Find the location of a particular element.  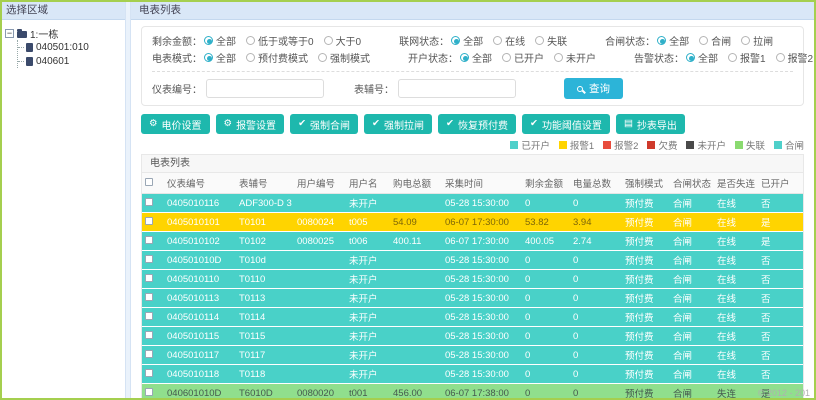

table-cell: 未开户 is located at coordinates (368, 279).